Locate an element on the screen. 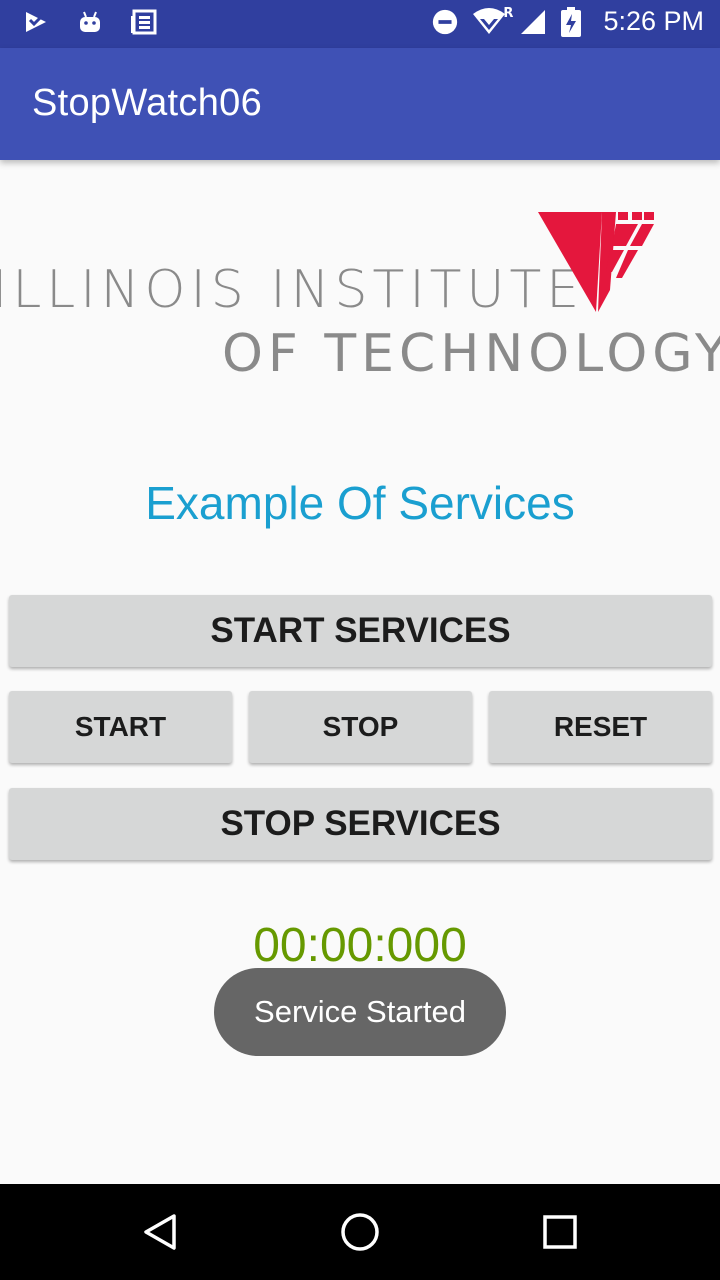 The image size is (720, 1280). status-bar: R 5:26 PM is located at coordinates (360, 24).